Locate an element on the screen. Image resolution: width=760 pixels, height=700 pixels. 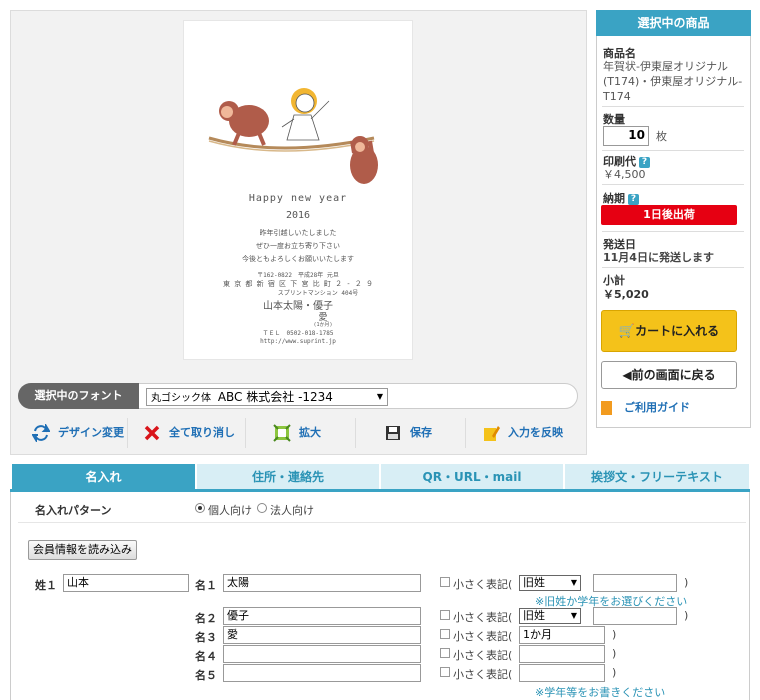
add-to-cart-label: カートに入れる is located at coordinates (677, 331).